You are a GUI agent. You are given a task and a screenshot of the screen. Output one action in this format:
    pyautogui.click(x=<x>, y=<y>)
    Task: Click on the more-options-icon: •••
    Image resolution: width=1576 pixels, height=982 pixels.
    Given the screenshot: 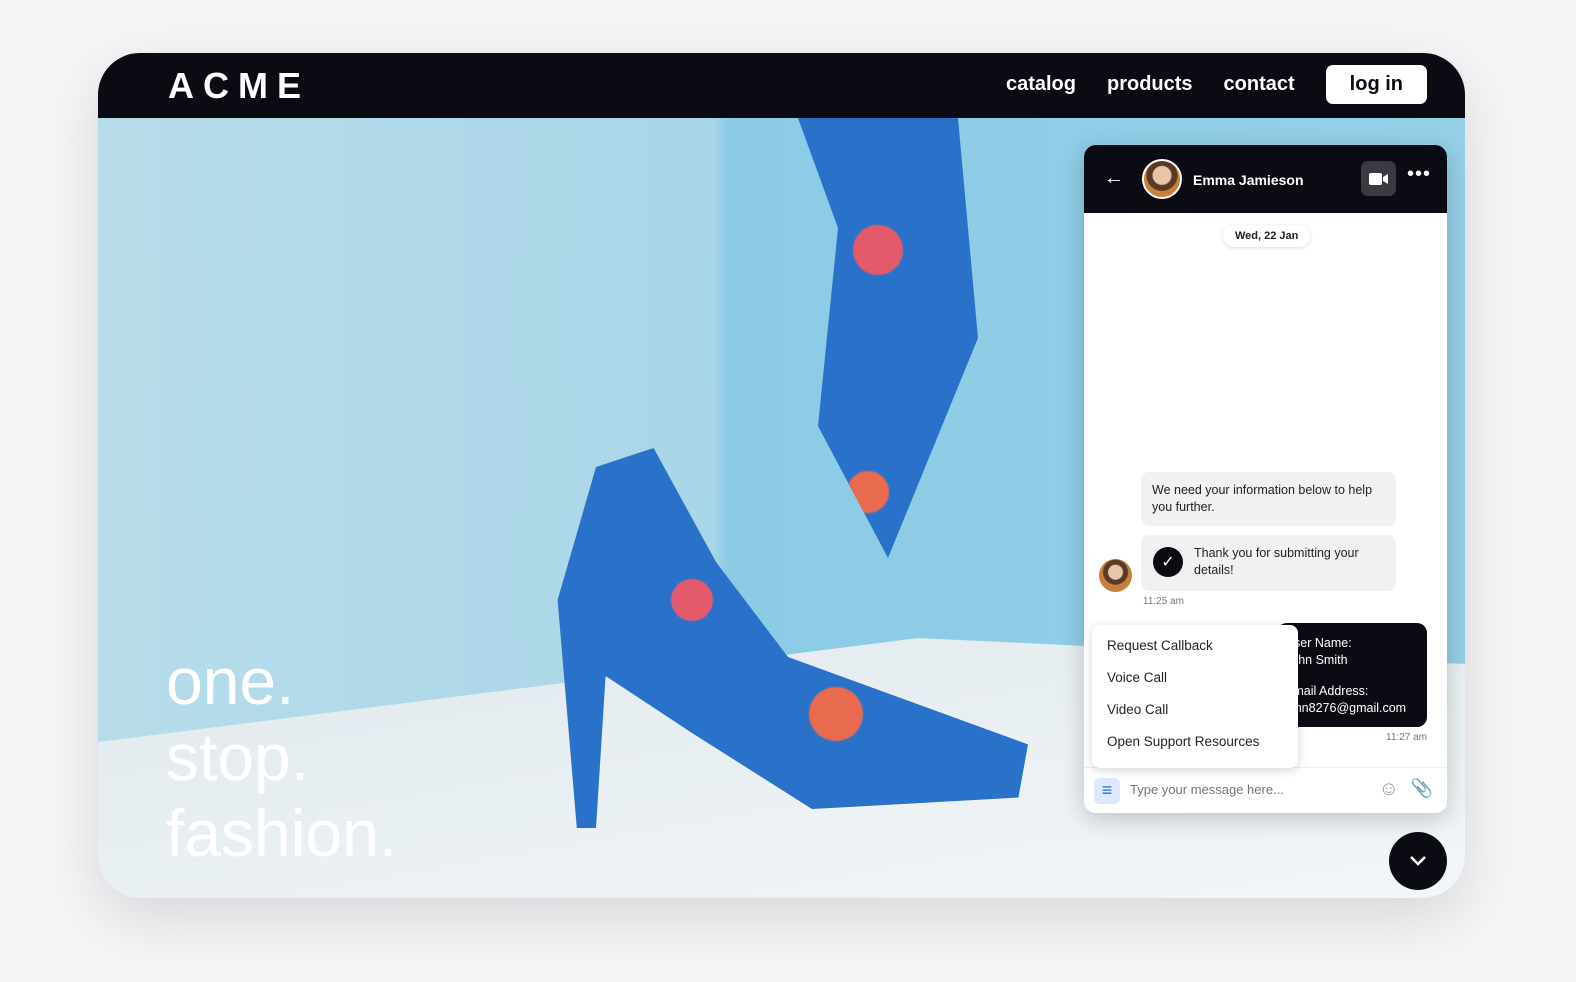 What is the action you would take?
    pyautogui.click(x=1419, y=174)
    